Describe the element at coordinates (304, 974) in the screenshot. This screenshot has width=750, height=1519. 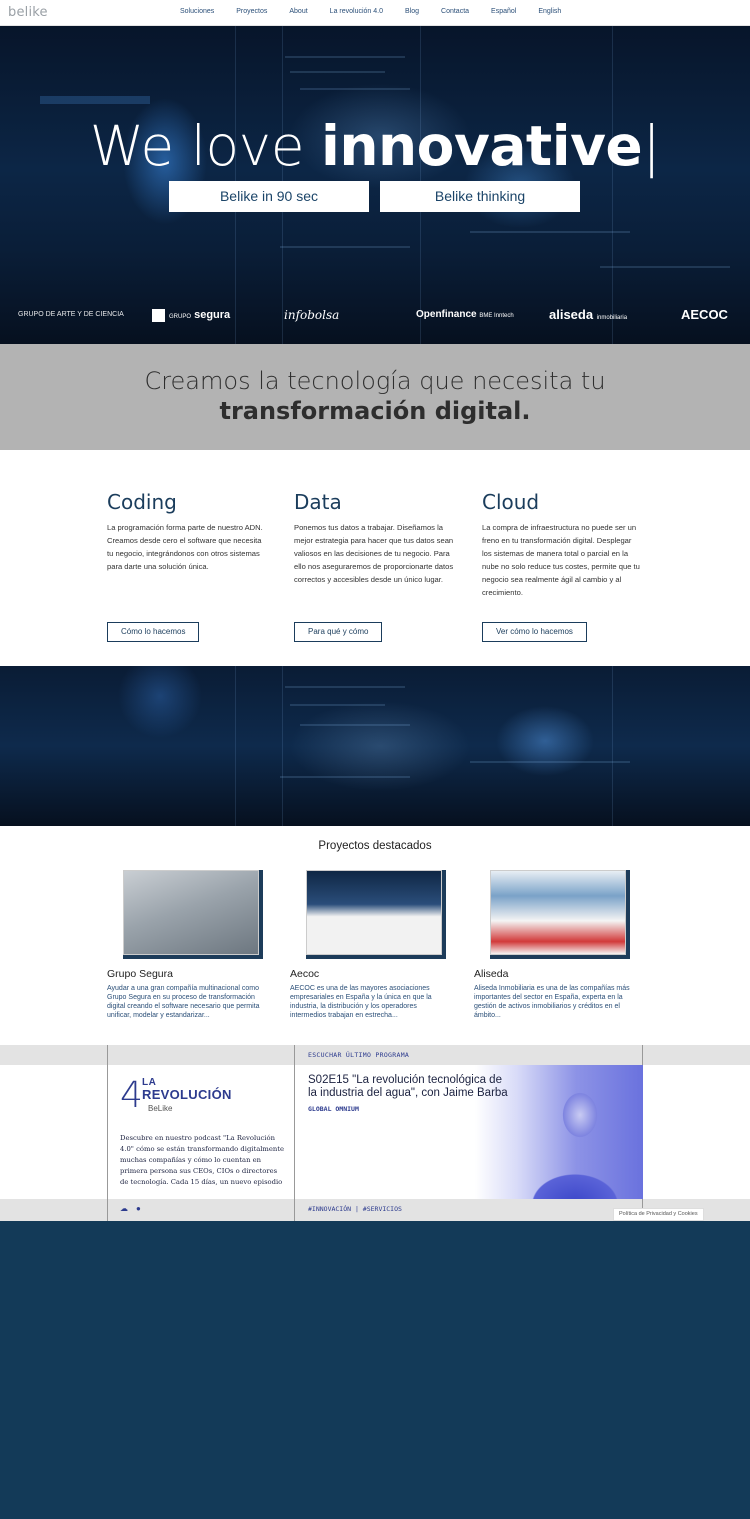
I see `project-title: Aecoc` at that location.